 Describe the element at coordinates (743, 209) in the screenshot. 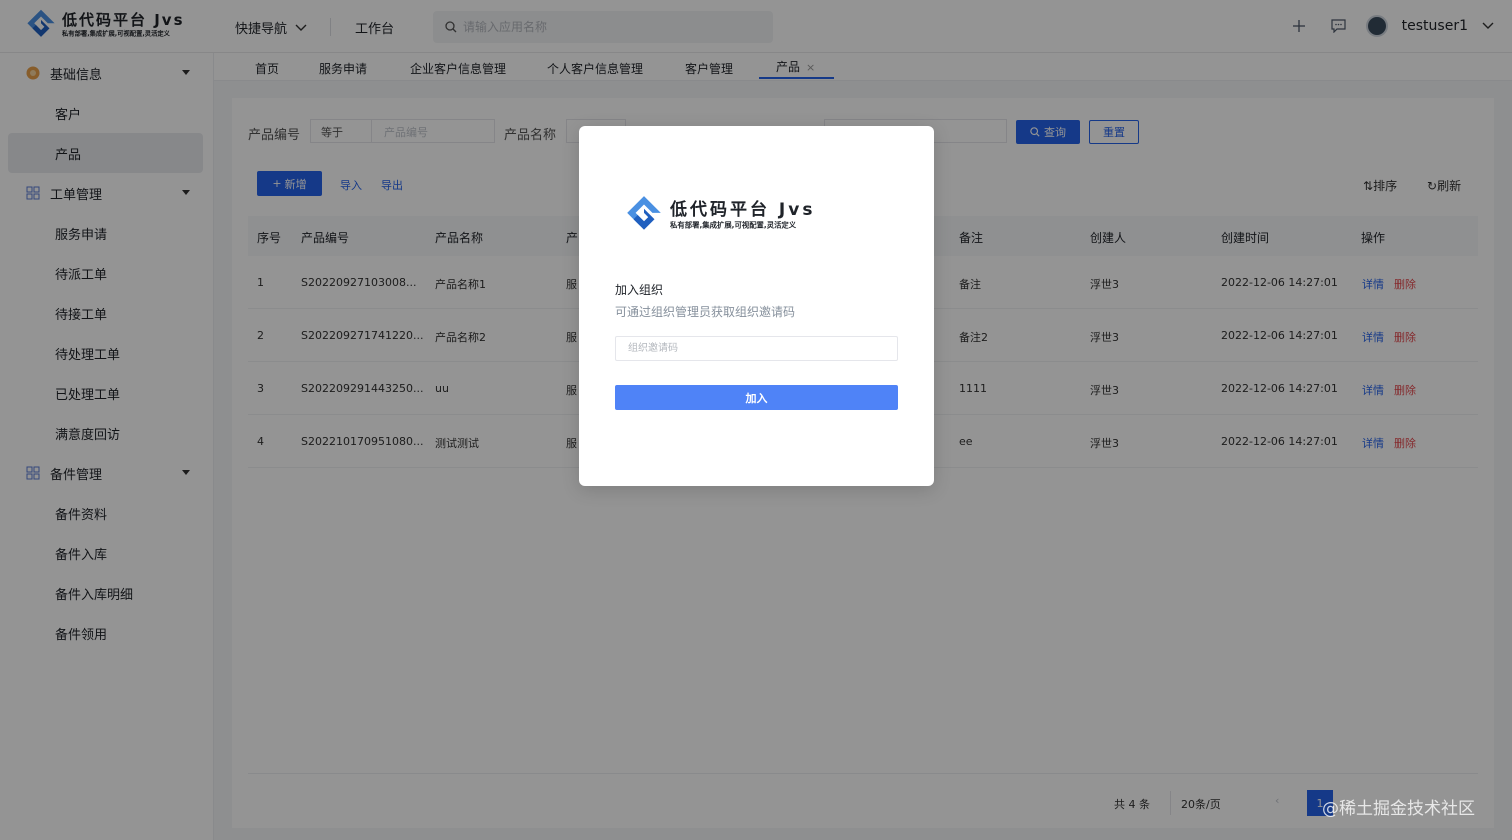

I see `dialog-logo-title: 低代码平台 Jvs` at that location.